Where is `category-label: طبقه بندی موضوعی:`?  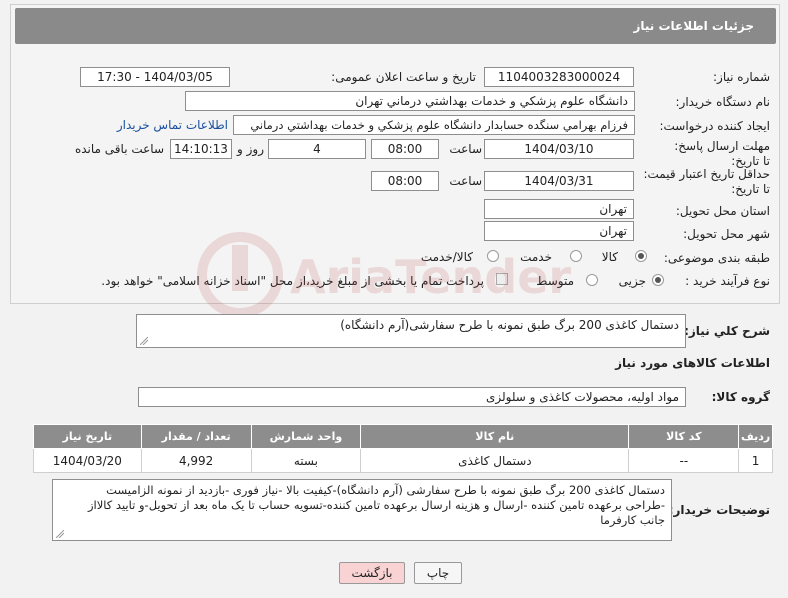
category-label: طبقه بندی موضوعی: is located at coordinates (716, 258).